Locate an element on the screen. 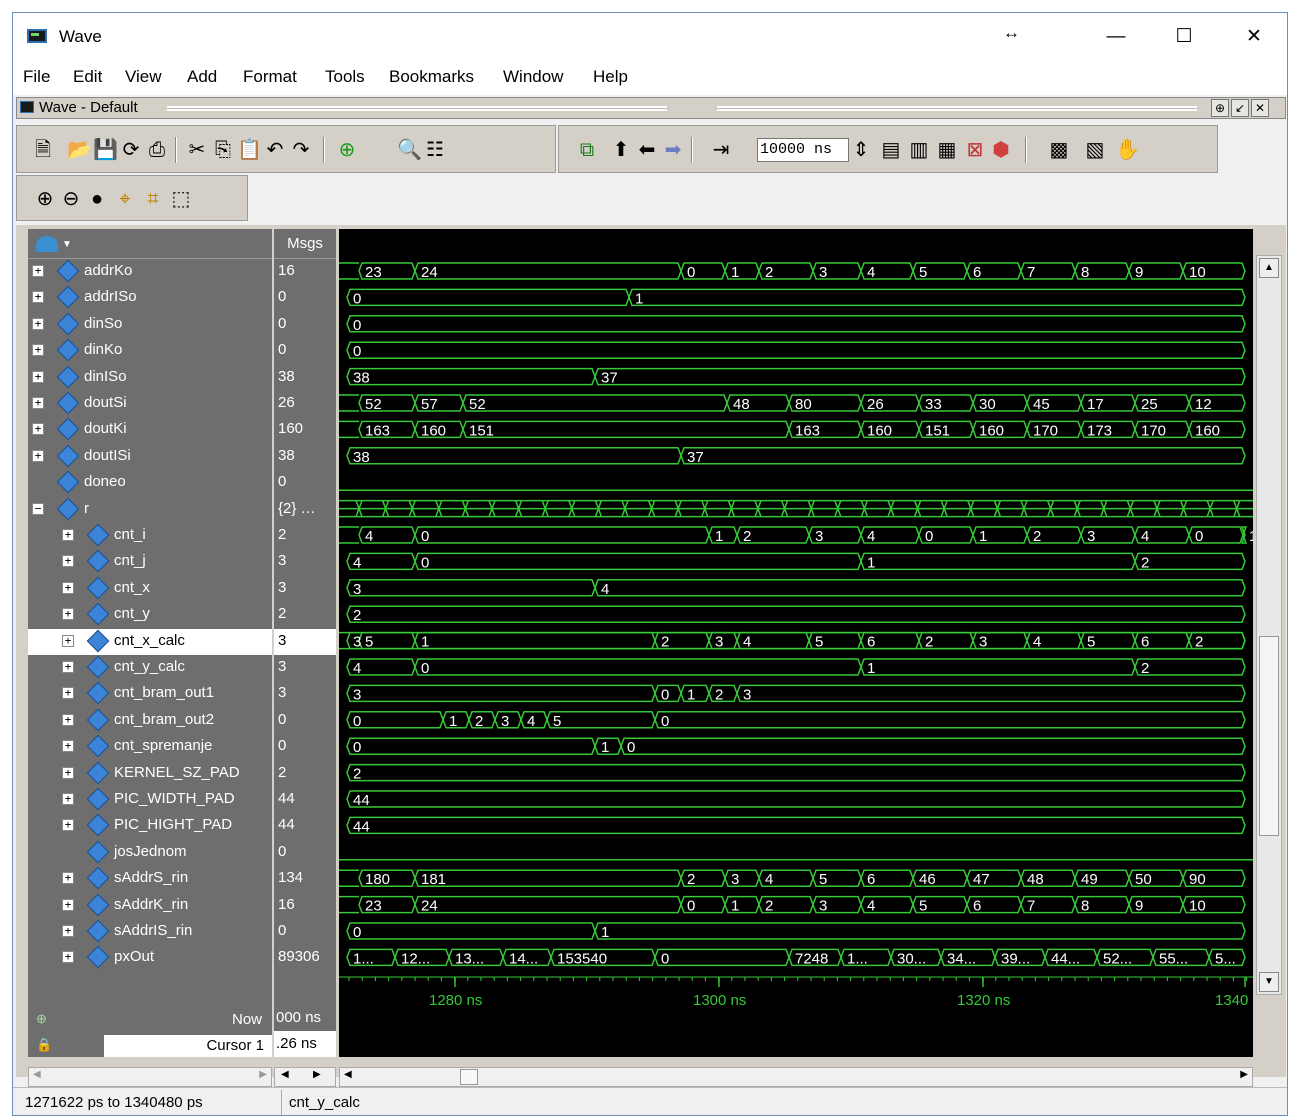  menu-tools: Tools is located at coordinates (345, 77).